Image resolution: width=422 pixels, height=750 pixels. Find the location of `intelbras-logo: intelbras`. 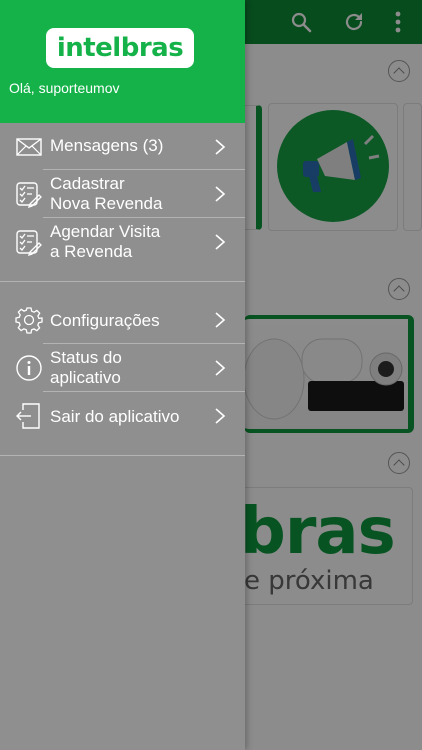

intelbras-logo: intelbras is located at coordinates (120, 48).